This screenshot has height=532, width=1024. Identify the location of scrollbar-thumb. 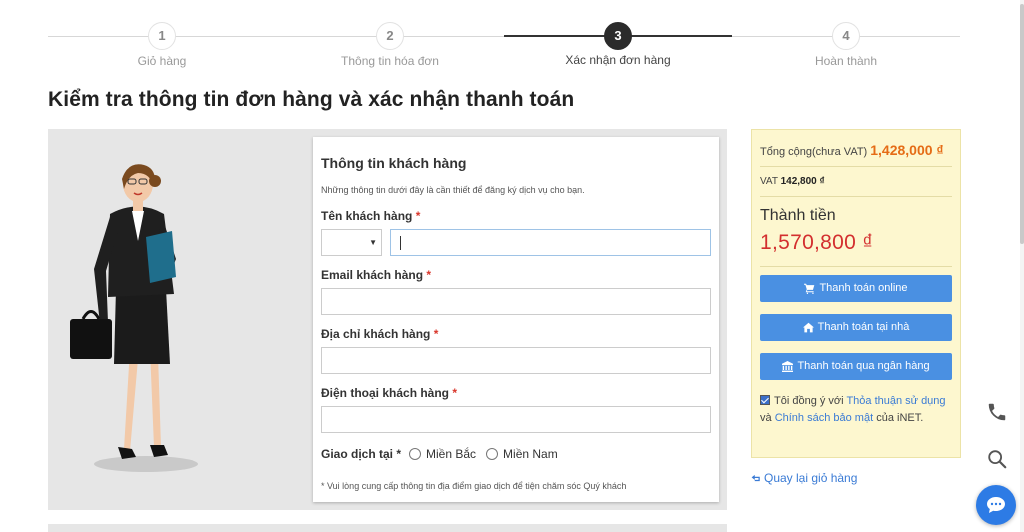
(1022, 124).